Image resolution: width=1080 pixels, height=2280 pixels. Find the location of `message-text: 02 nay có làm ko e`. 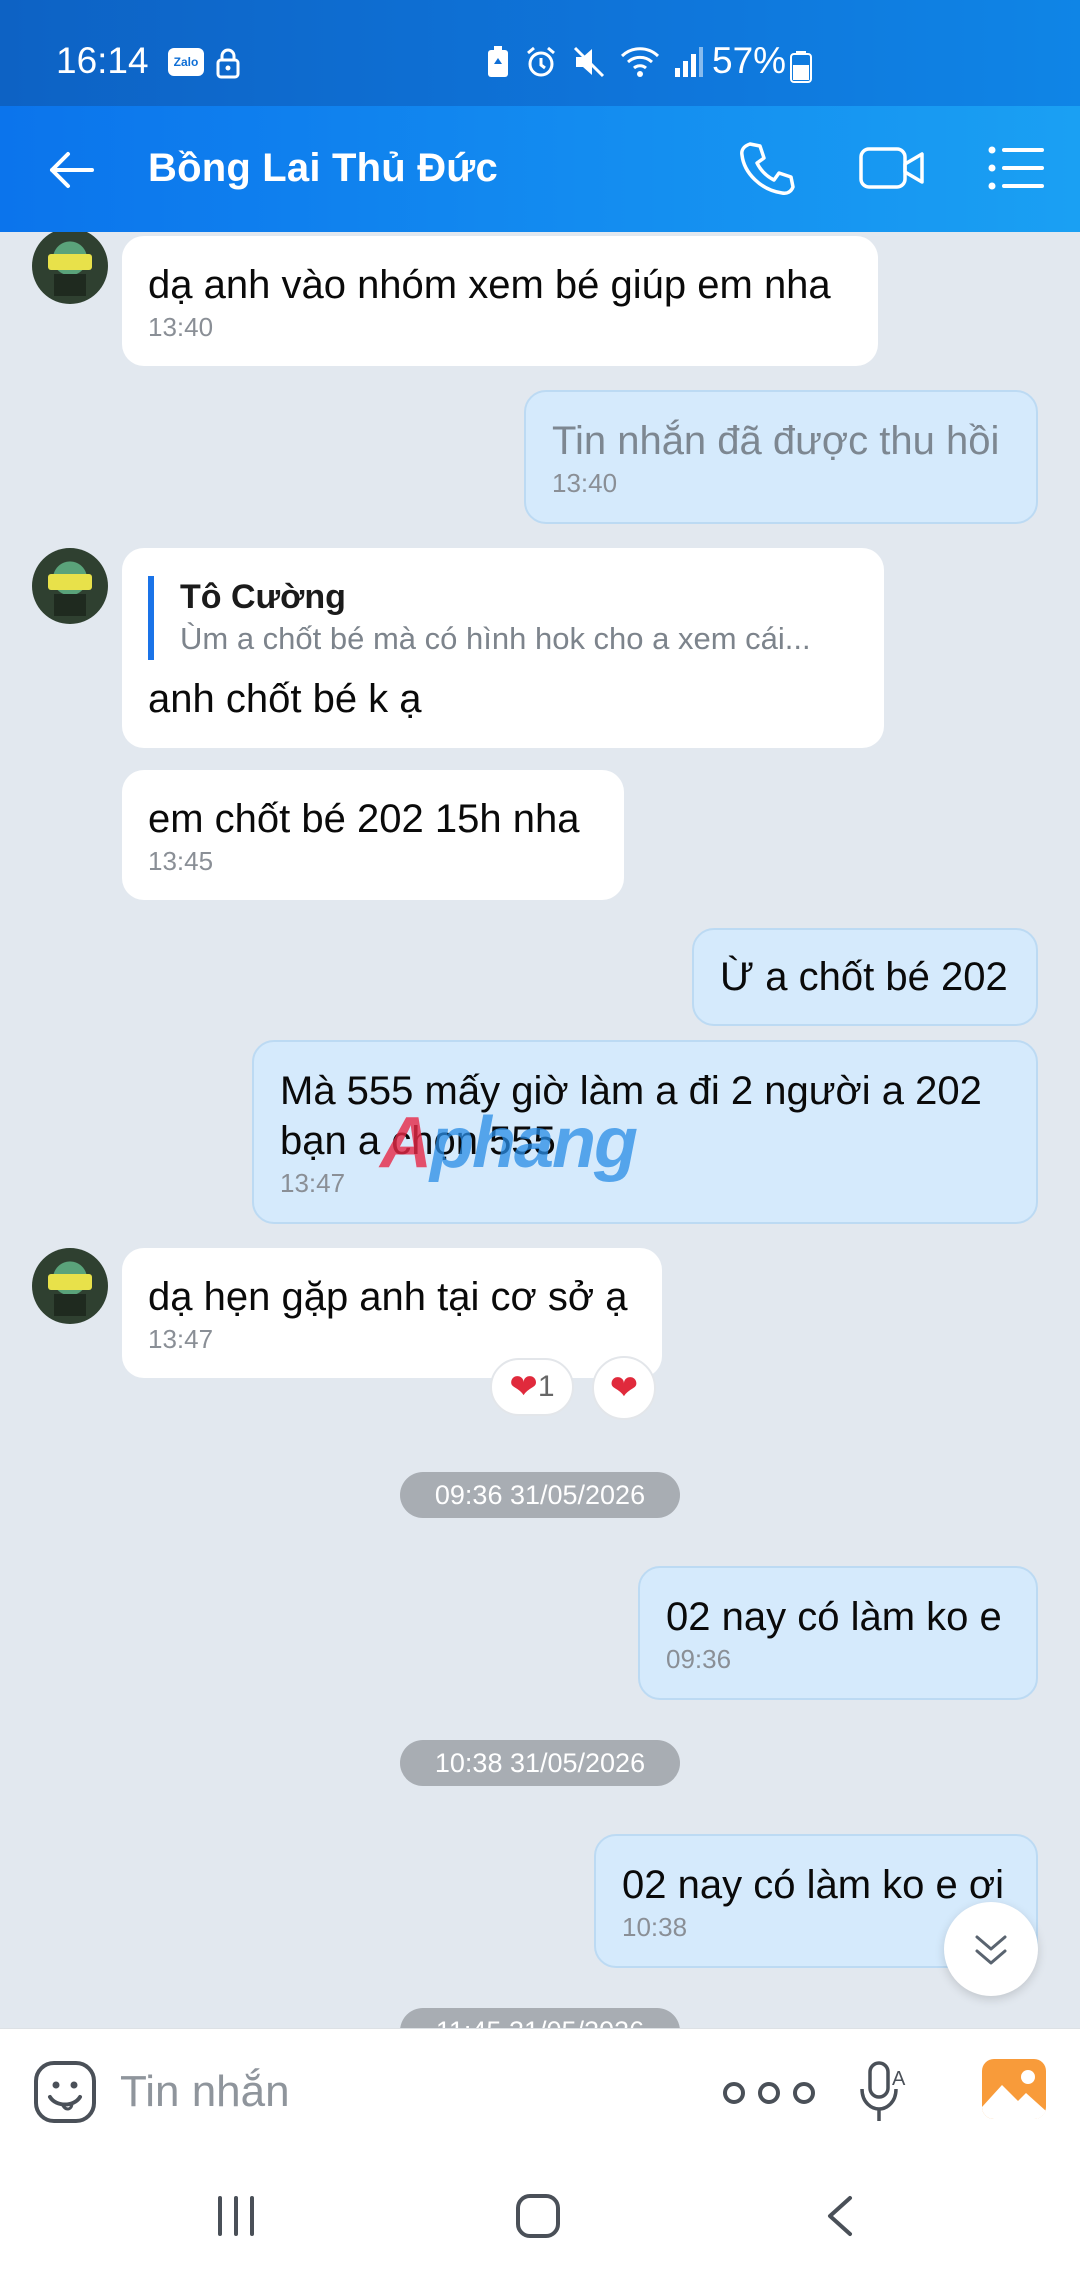

message-text: 02 nay có làm ko e is located at coordinates (834, 1617).